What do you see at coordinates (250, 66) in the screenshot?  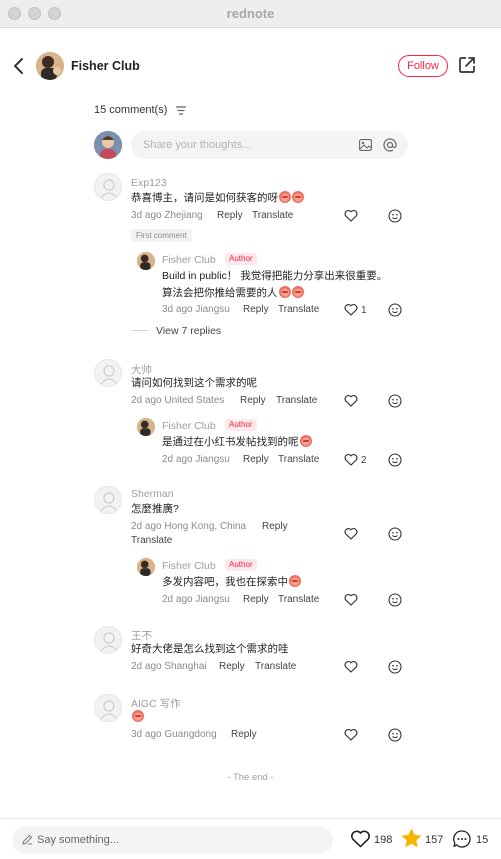 I see `note-header: Fisher Club Follow` at bounding box center [250, 66].